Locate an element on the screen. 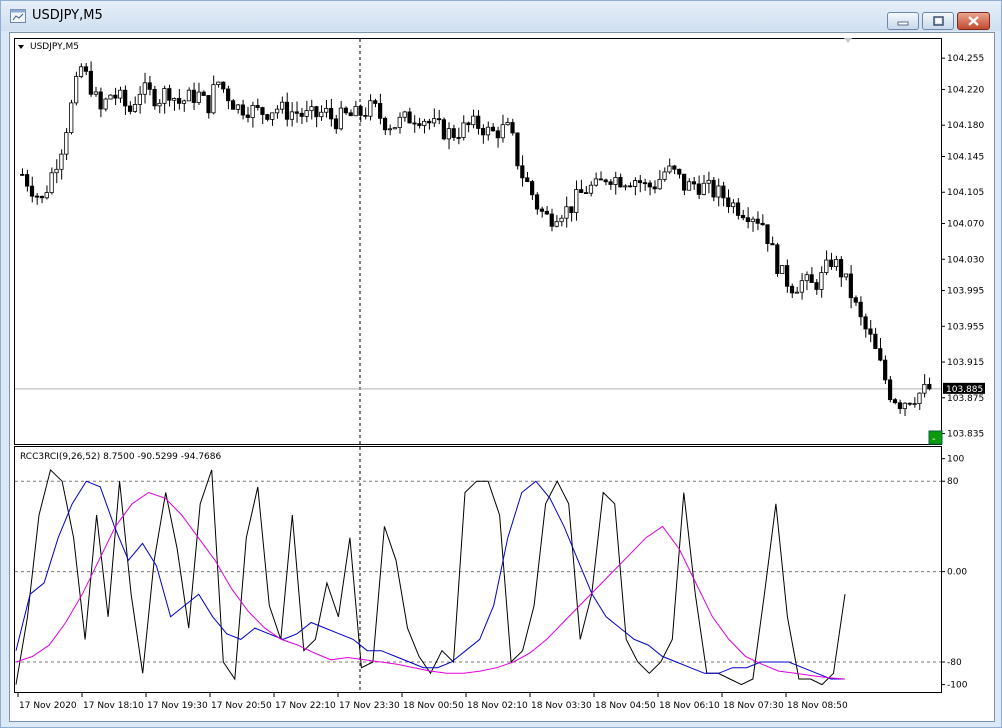 The image size is (1002, 728). time-label: 17 Nov 2020 is located at coordinates (48, 706).